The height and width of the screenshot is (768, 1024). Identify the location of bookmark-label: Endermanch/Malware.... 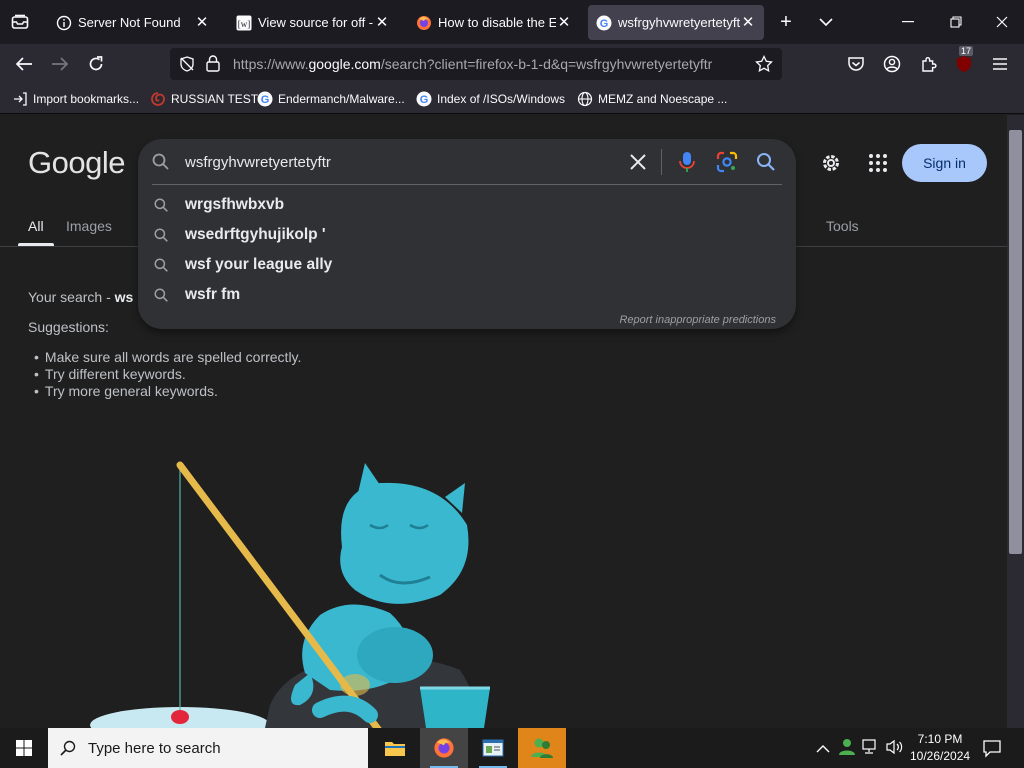
(341, 99).